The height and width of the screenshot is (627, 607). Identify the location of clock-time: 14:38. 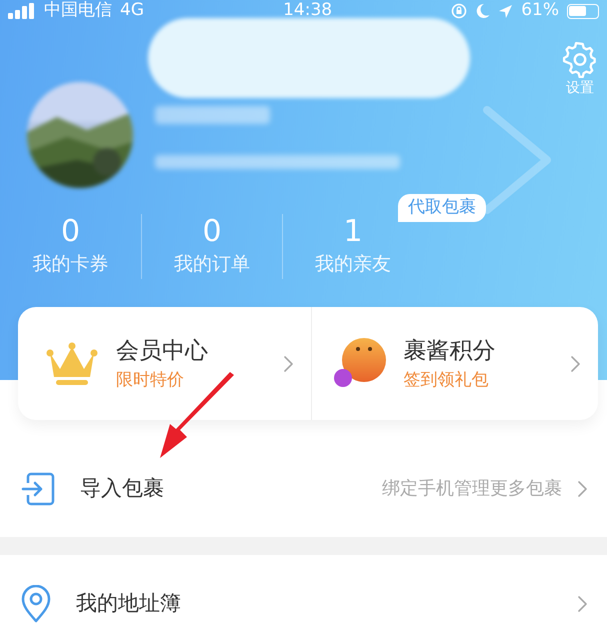
(307, 11).